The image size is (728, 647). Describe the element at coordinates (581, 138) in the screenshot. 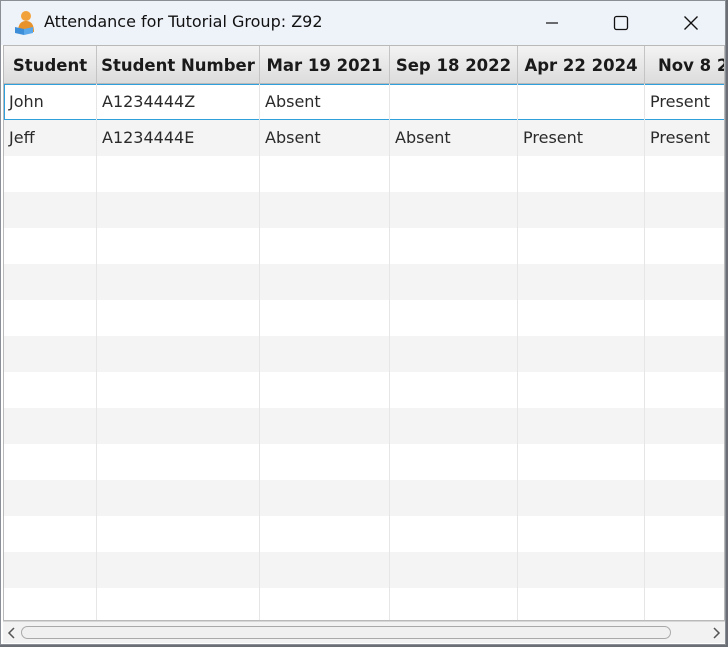

I see `cell-apr-22-2024: Present` at that location.